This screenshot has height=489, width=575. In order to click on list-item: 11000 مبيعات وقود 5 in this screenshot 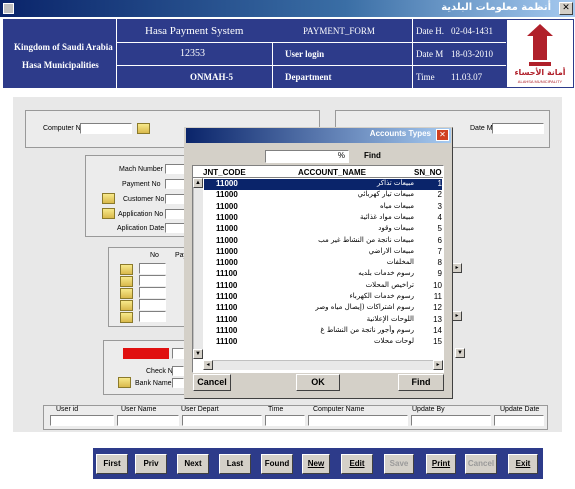, I will do `click(323, 229)`.